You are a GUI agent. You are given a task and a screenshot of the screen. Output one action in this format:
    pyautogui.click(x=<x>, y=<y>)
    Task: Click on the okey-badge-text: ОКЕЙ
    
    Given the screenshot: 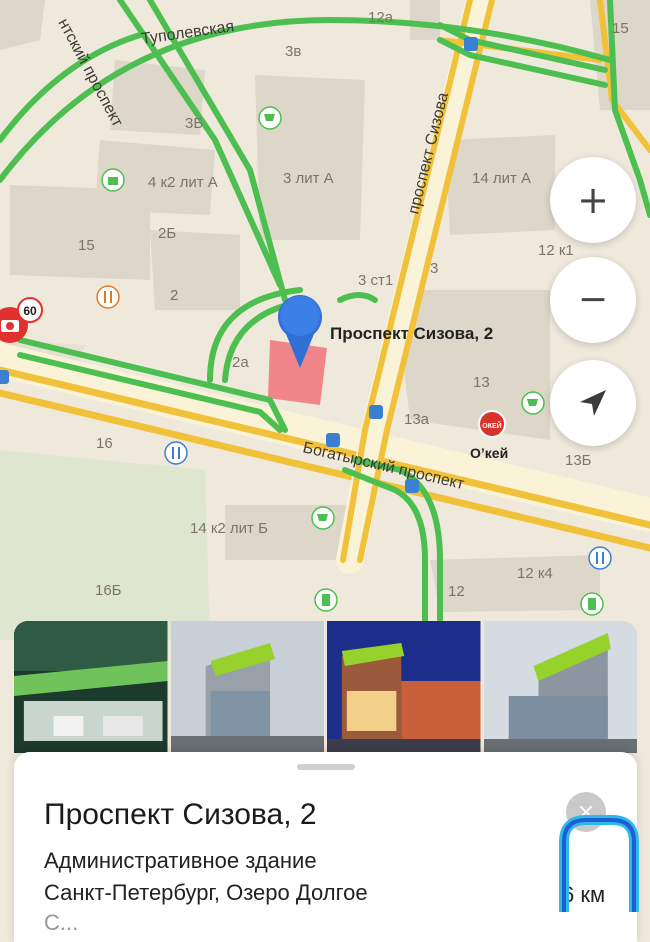 What is the action you would take?
    pyautogui.click(x=491, y=425)
    